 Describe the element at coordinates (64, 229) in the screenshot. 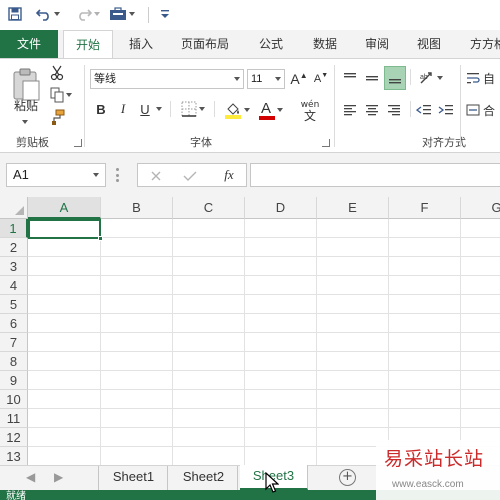

I see `active-cell-a1` at that location.